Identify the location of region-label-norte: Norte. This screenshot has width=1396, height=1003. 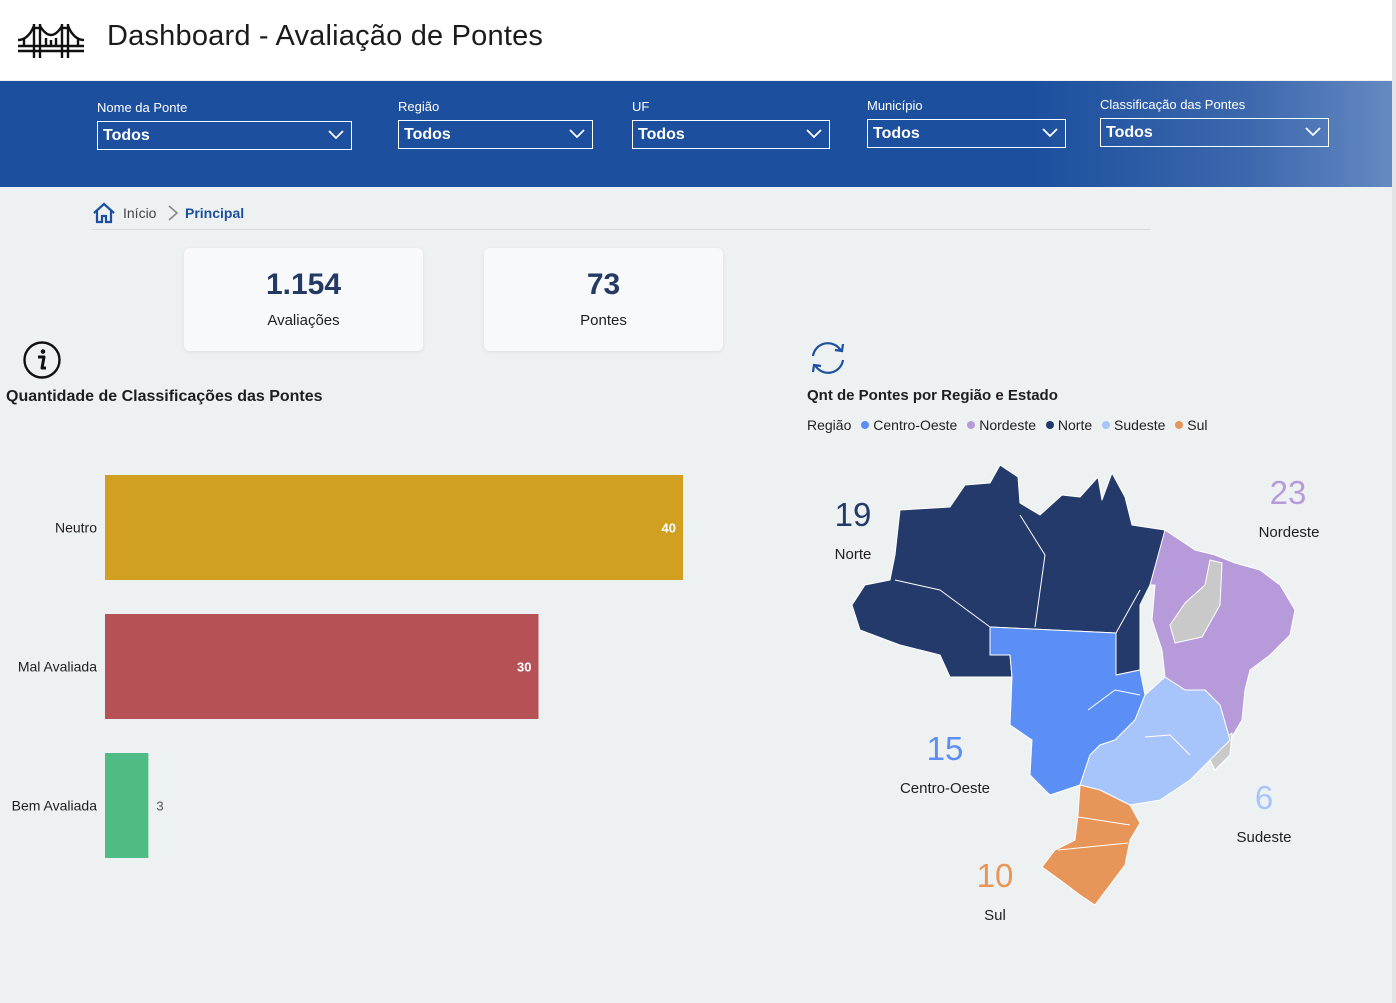
(853, 554).